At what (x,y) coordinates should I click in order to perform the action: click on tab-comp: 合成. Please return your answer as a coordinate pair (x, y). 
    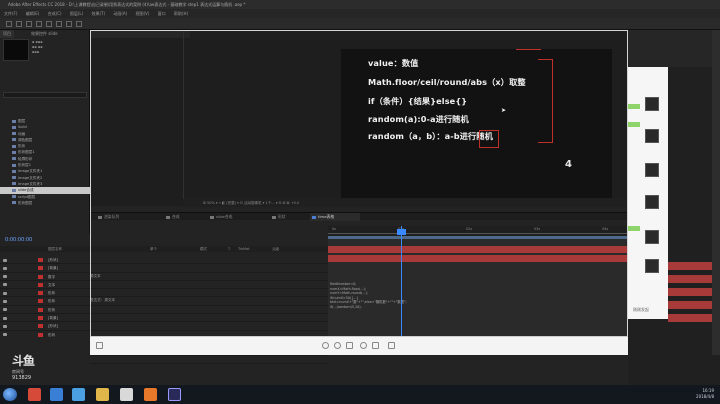
    Looking at the image, I should click on (172, 217).